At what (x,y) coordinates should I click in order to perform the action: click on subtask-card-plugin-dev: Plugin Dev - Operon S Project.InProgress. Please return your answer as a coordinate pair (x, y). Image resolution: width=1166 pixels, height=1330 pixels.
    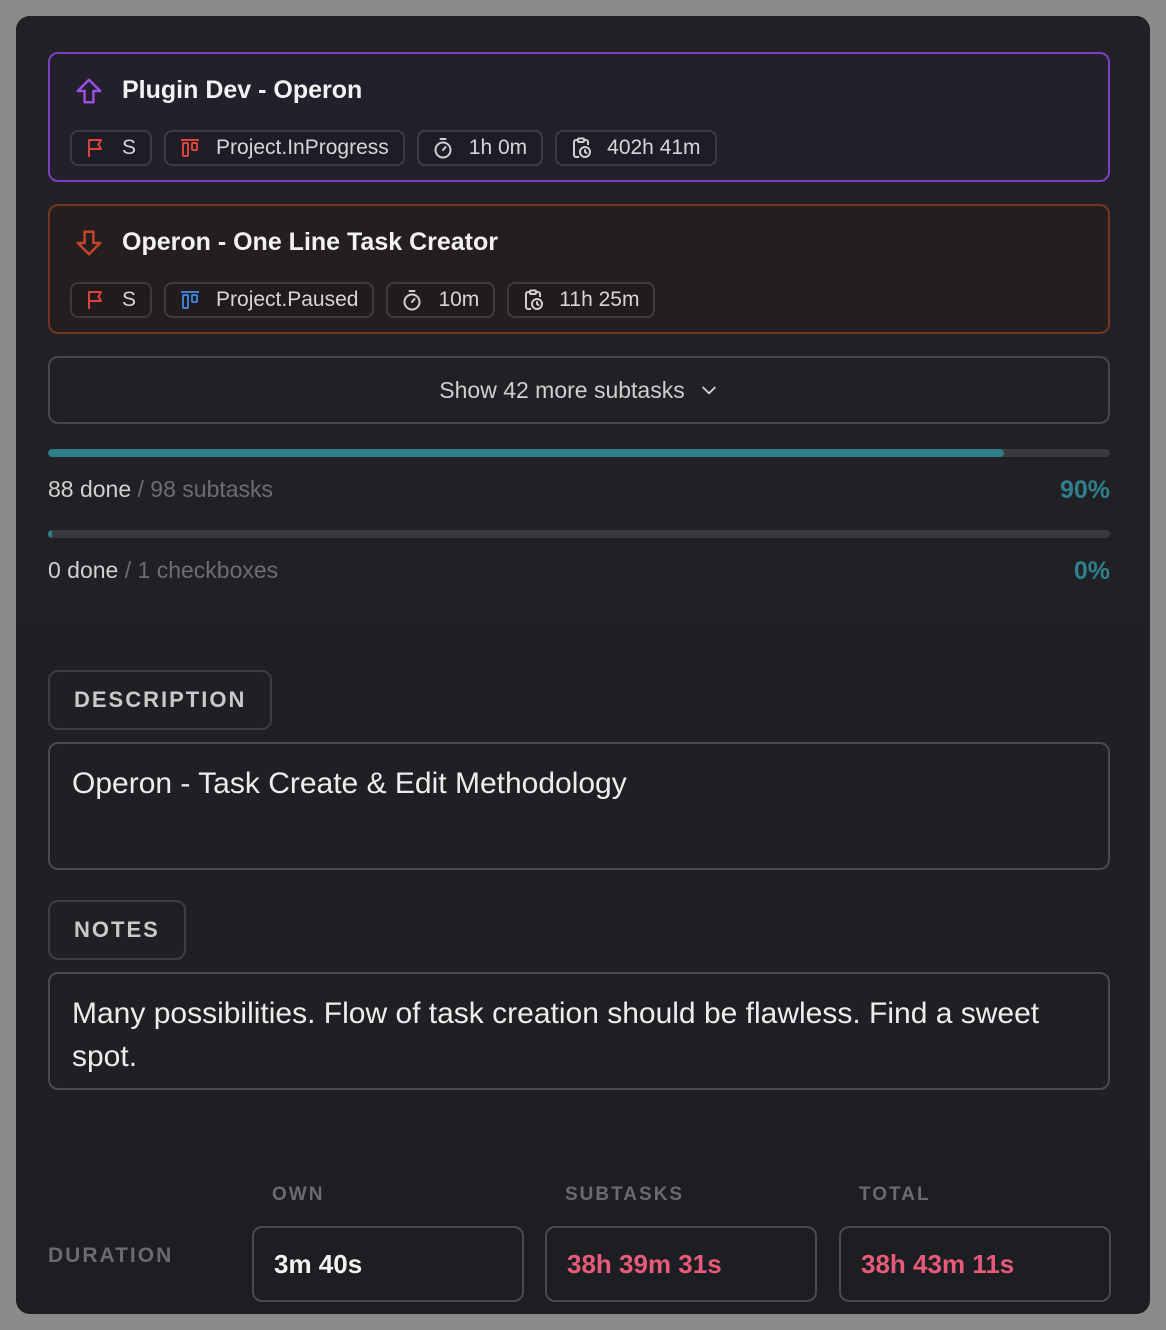
    Looking at the image, I should click on (579, 117).